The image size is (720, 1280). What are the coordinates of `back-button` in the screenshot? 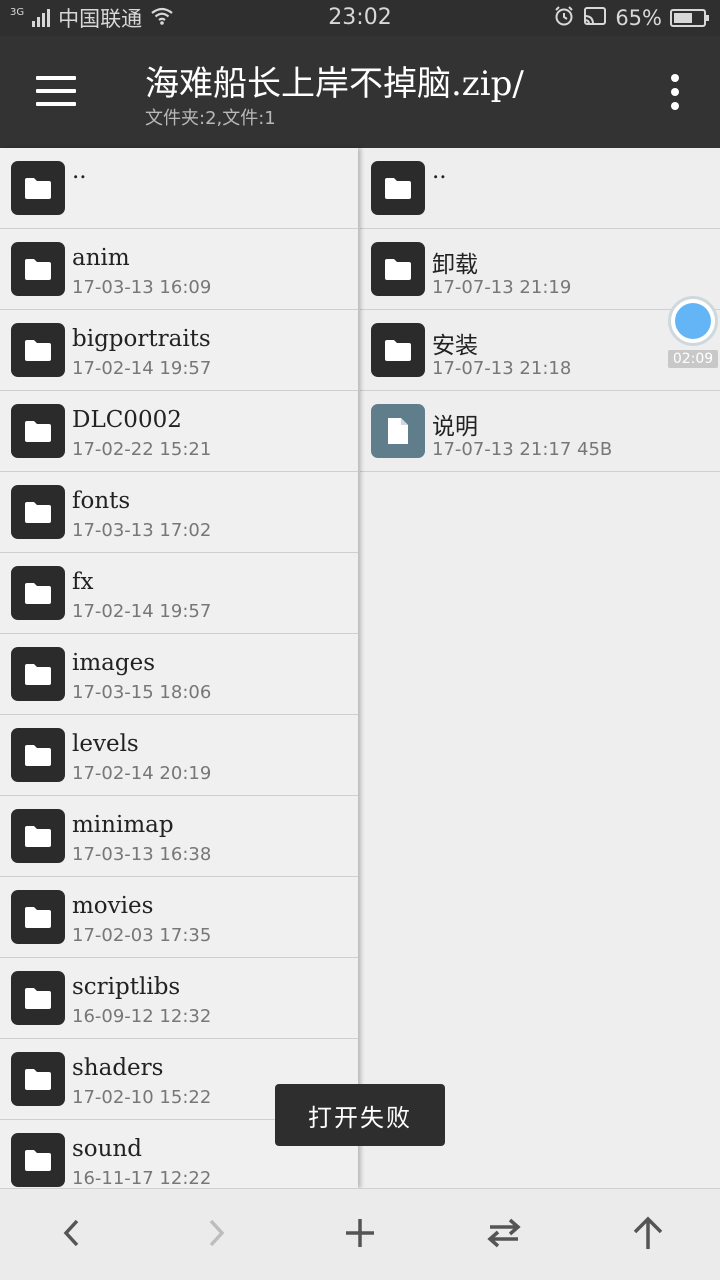 It's located at (72, 1235).